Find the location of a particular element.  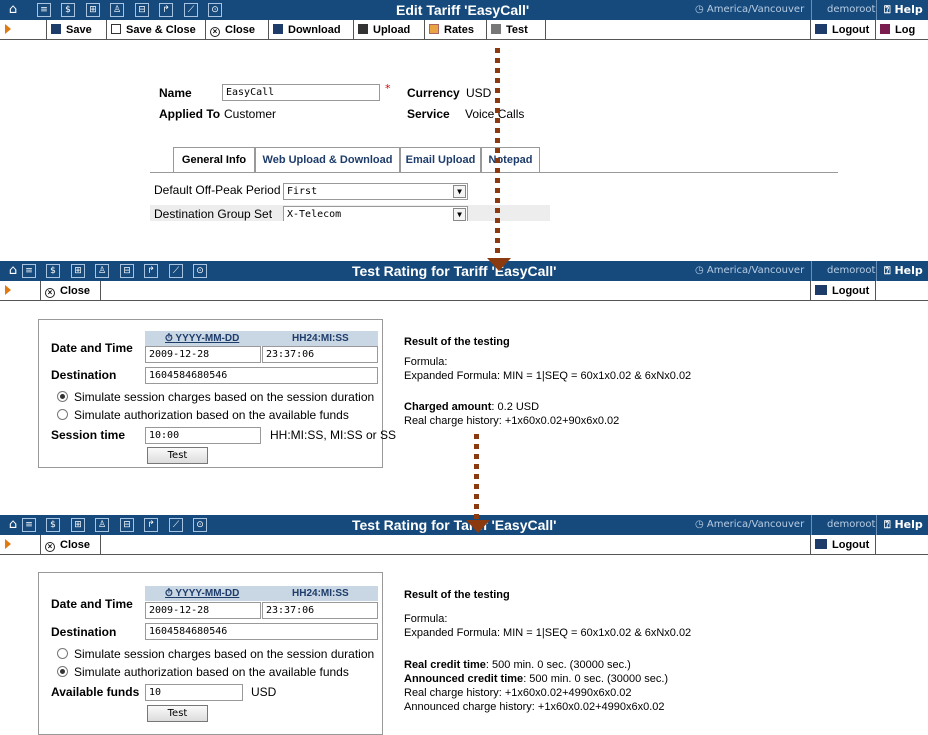

tab-general-info: General Info is located at coordinates (214, 160).